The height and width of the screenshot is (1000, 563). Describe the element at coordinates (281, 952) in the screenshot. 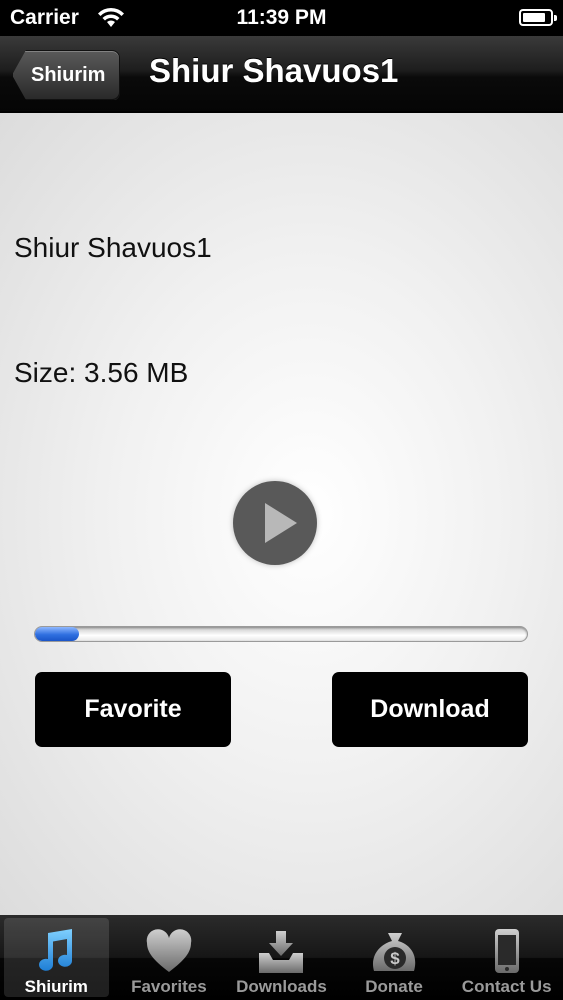

I see `download-tray-icon` at that location.